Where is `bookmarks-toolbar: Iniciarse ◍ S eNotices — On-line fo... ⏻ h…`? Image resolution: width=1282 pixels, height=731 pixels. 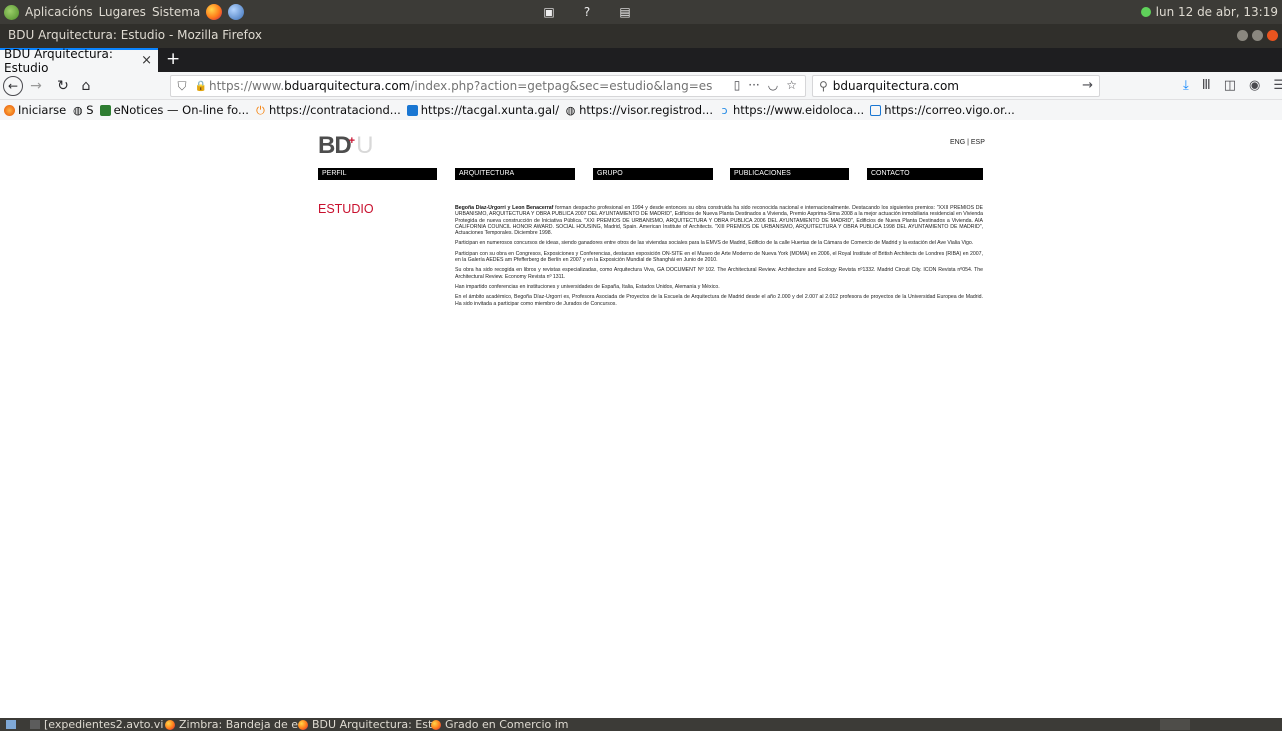
bookmarks-toolbar: Iniciarse ◍ S eNotices — On-line fo... ⏻ h… is located at coordinates (641, 110).